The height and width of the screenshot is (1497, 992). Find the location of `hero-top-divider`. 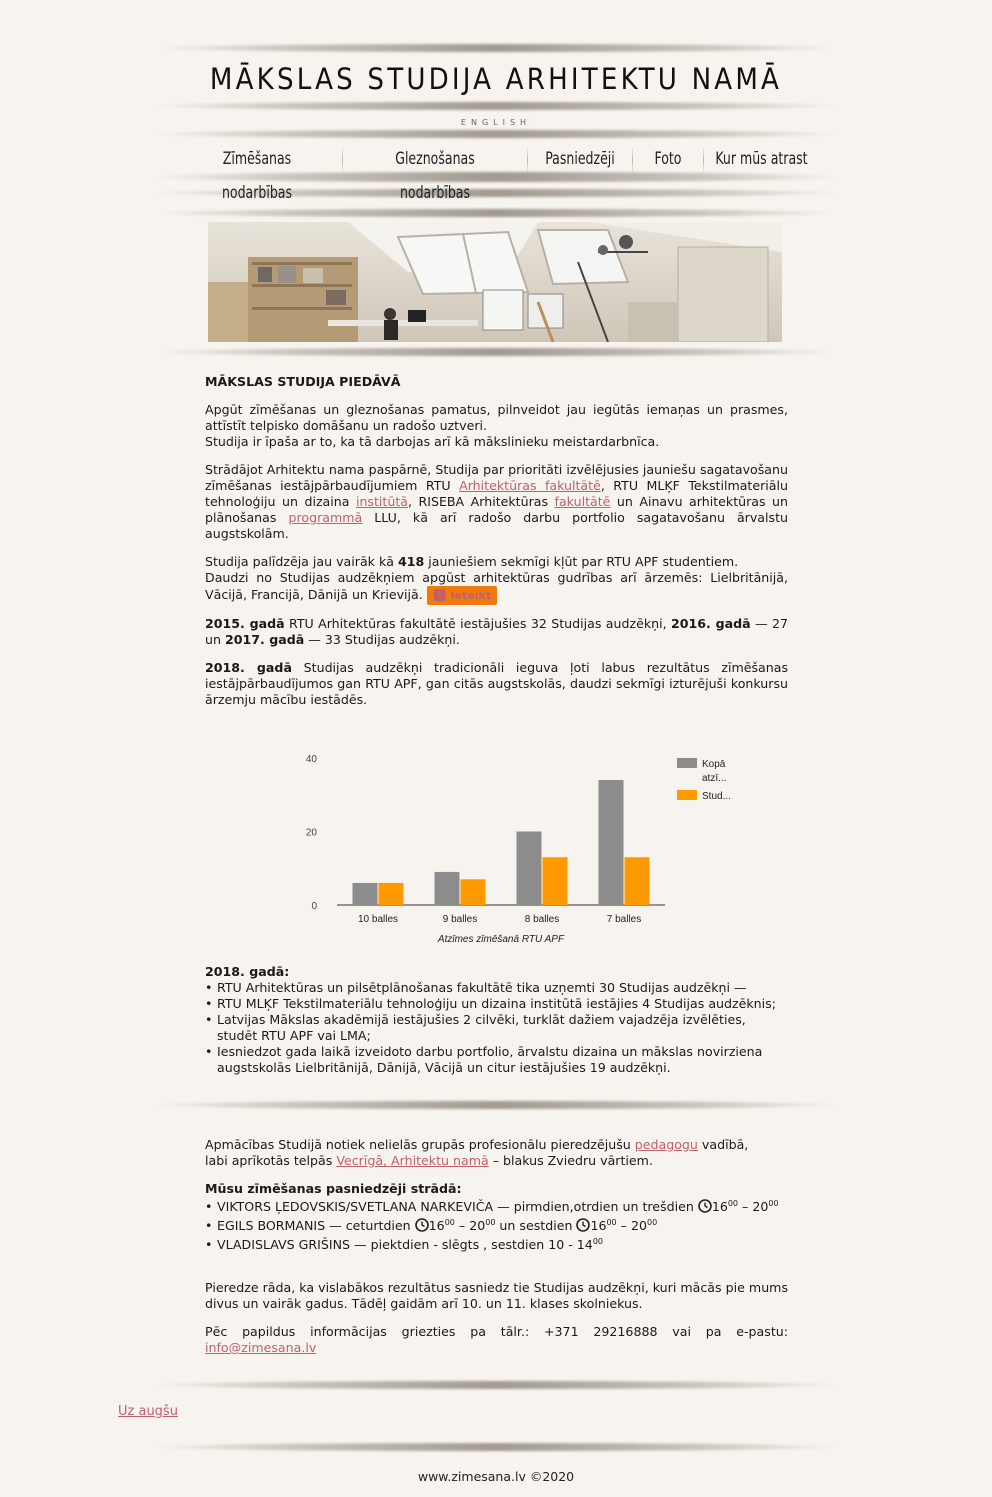

hero-top-divider is located at coordinates (496, 213).